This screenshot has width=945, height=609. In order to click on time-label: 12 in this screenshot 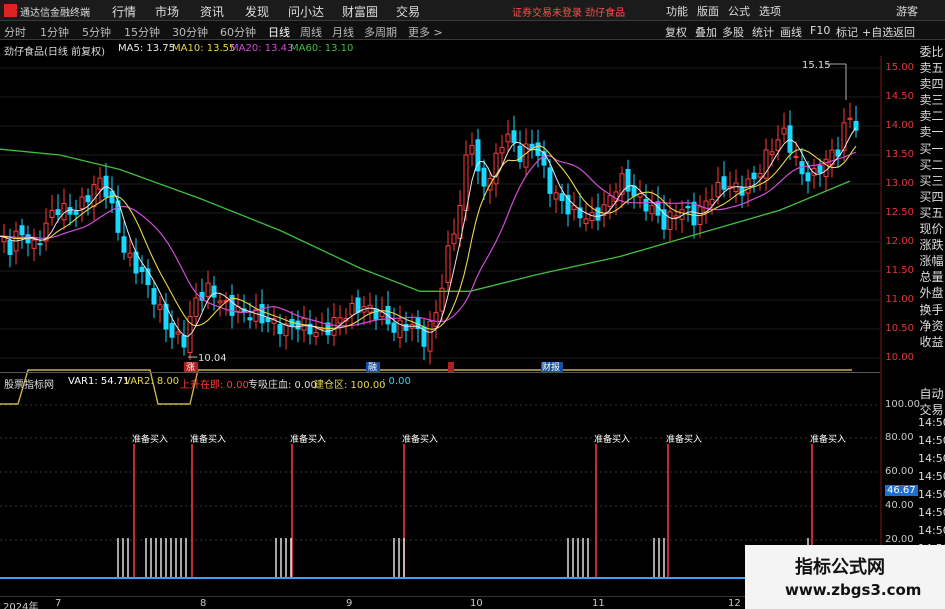, I will do `click(734, 603)`.